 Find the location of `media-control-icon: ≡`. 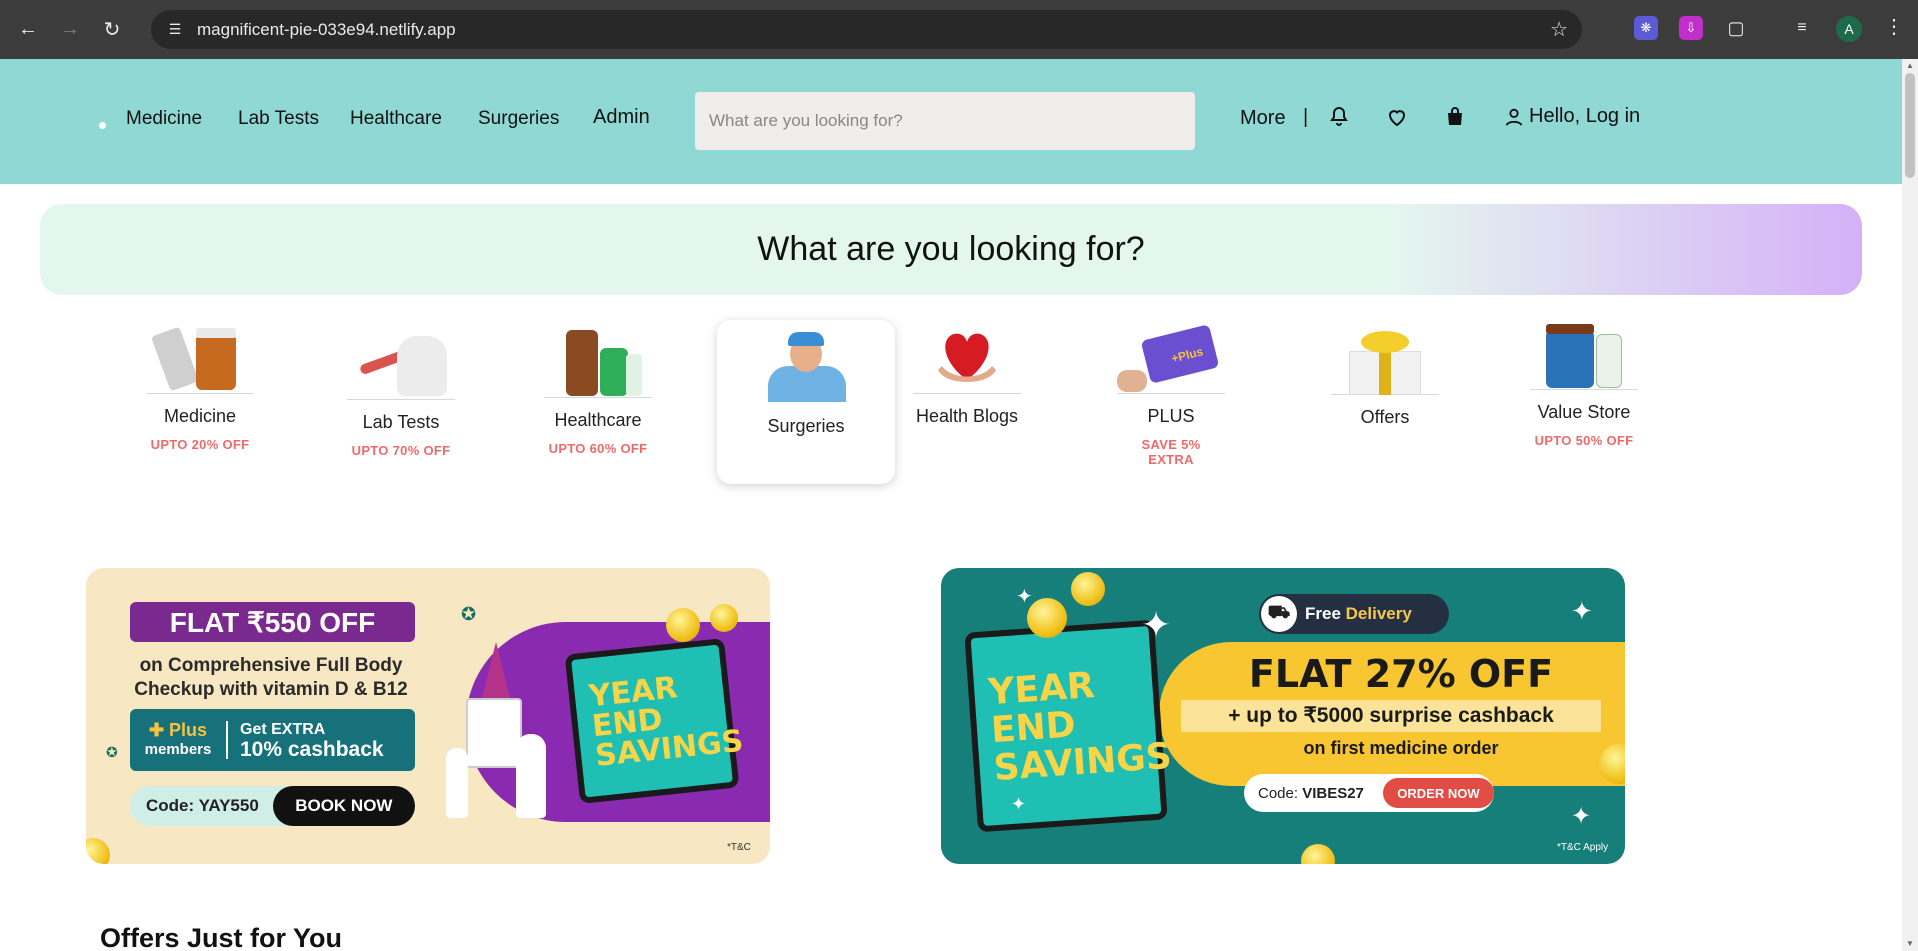

media-control-icon: ≡ is located at coordinates (1802, 28).